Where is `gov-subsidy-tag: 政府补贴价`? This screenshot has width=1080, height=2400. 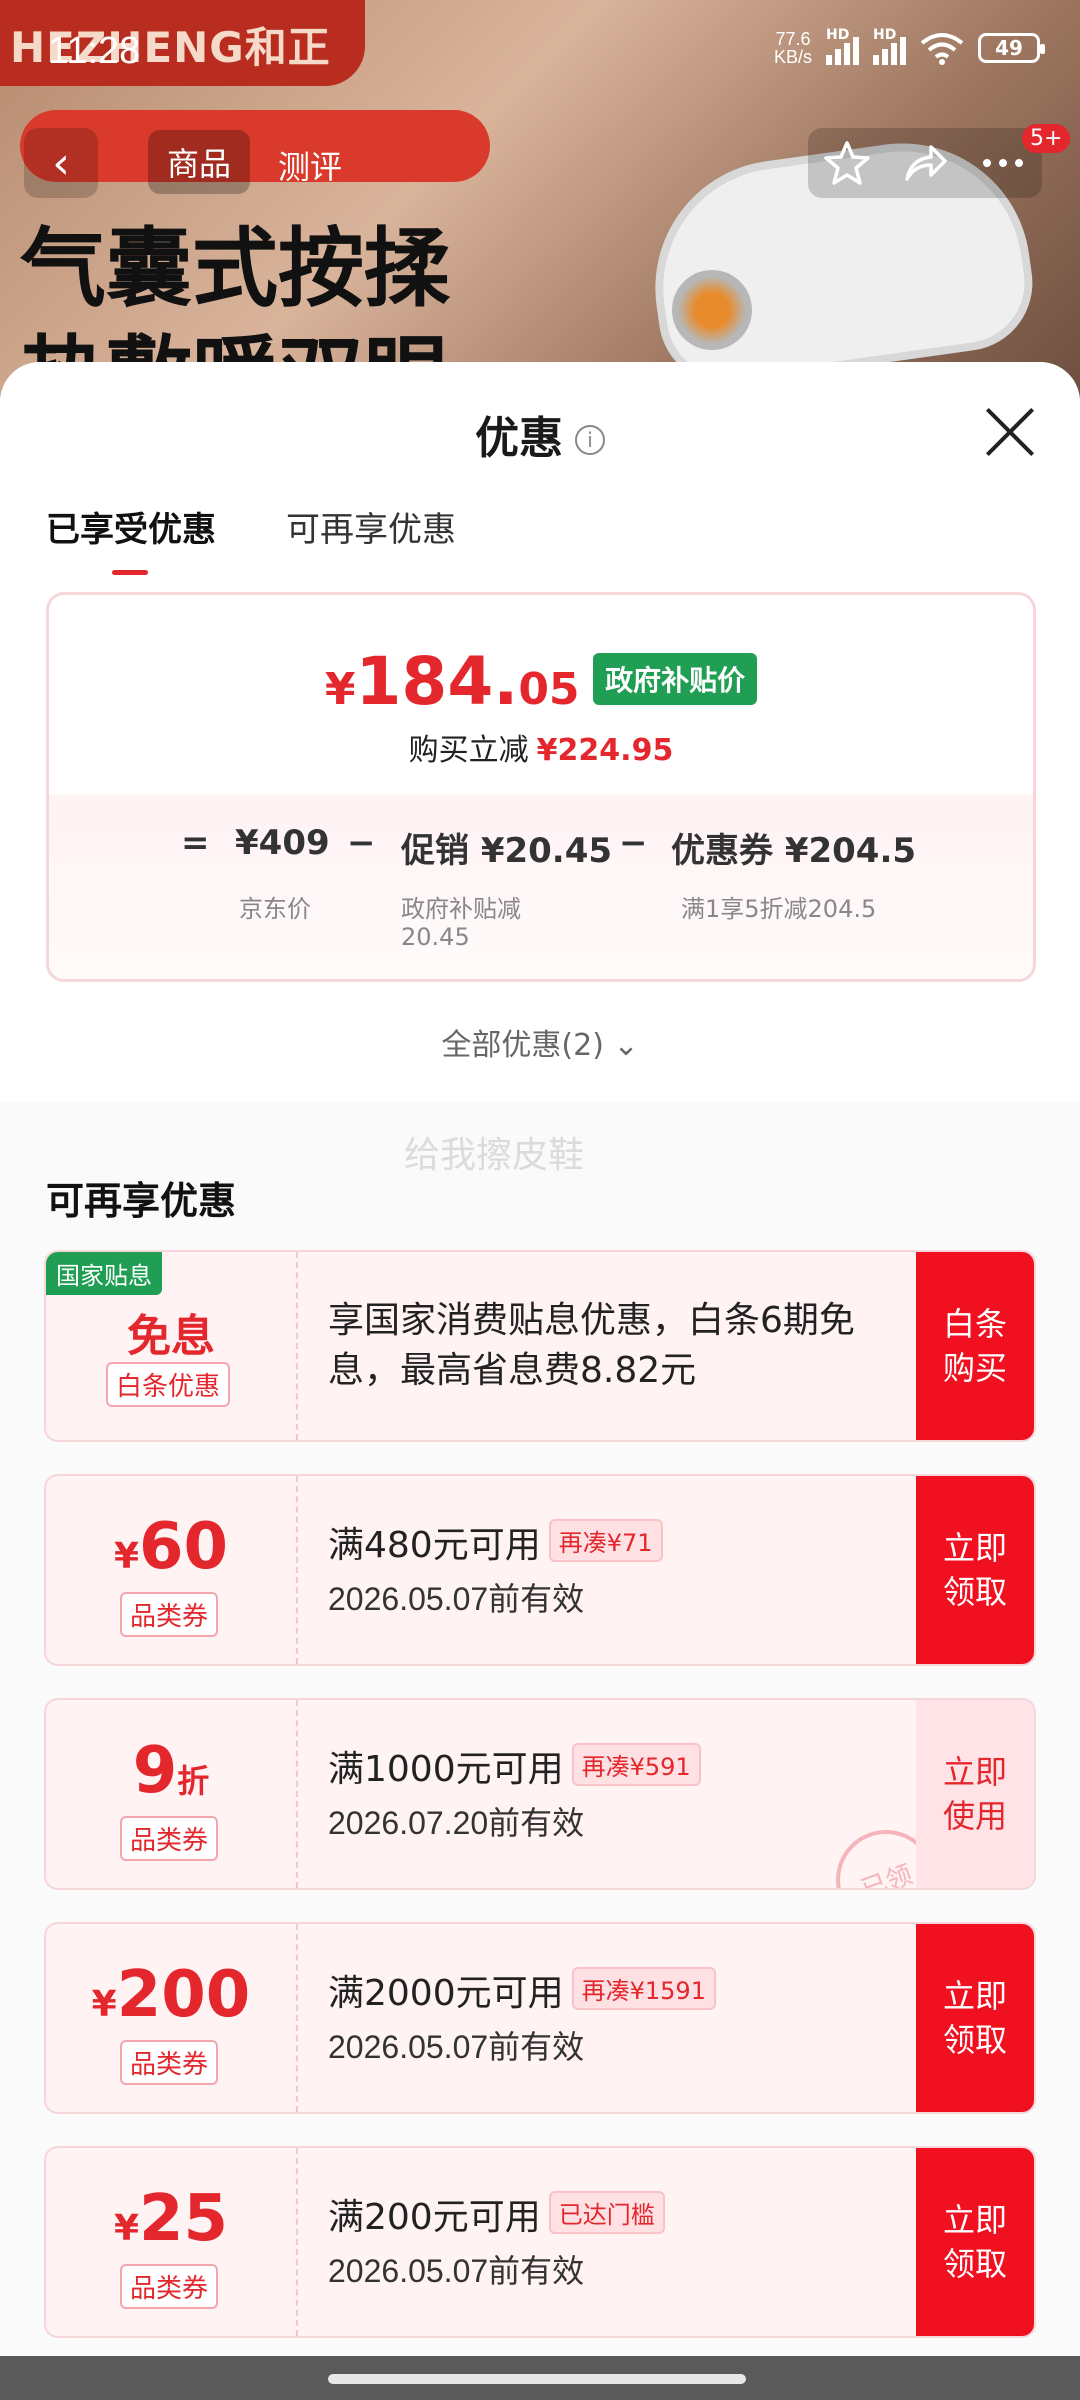
gov-subsidy-tag: 政府补贴价 is located at coordinates (675, 679).